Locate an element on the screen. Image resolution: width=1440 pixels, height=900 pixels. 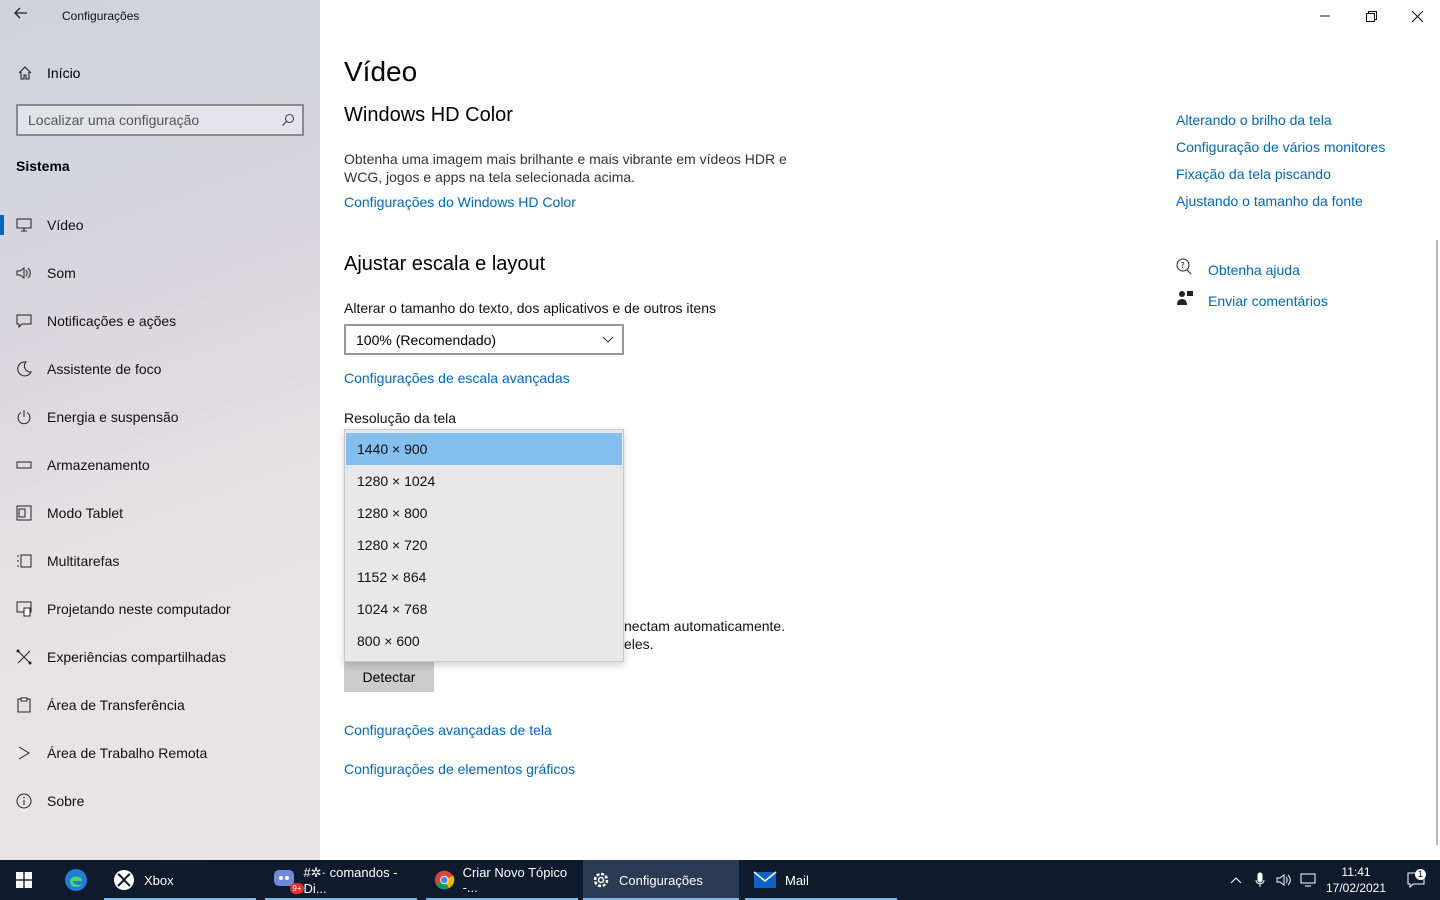
advanced-scale-link: Configurações de escala avançadas is located at coordinates (457, 378).